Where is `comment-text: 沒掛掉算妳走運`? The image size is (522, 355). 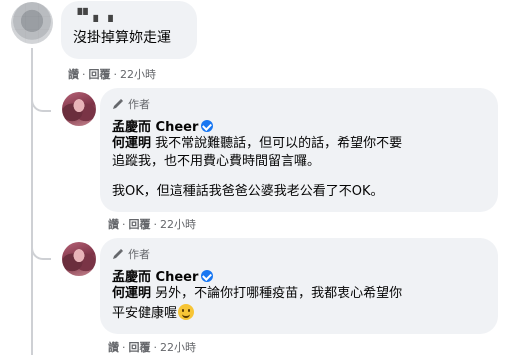 comment-text: 沒掛掉算妳走運 is located at coordinates (122, 38).